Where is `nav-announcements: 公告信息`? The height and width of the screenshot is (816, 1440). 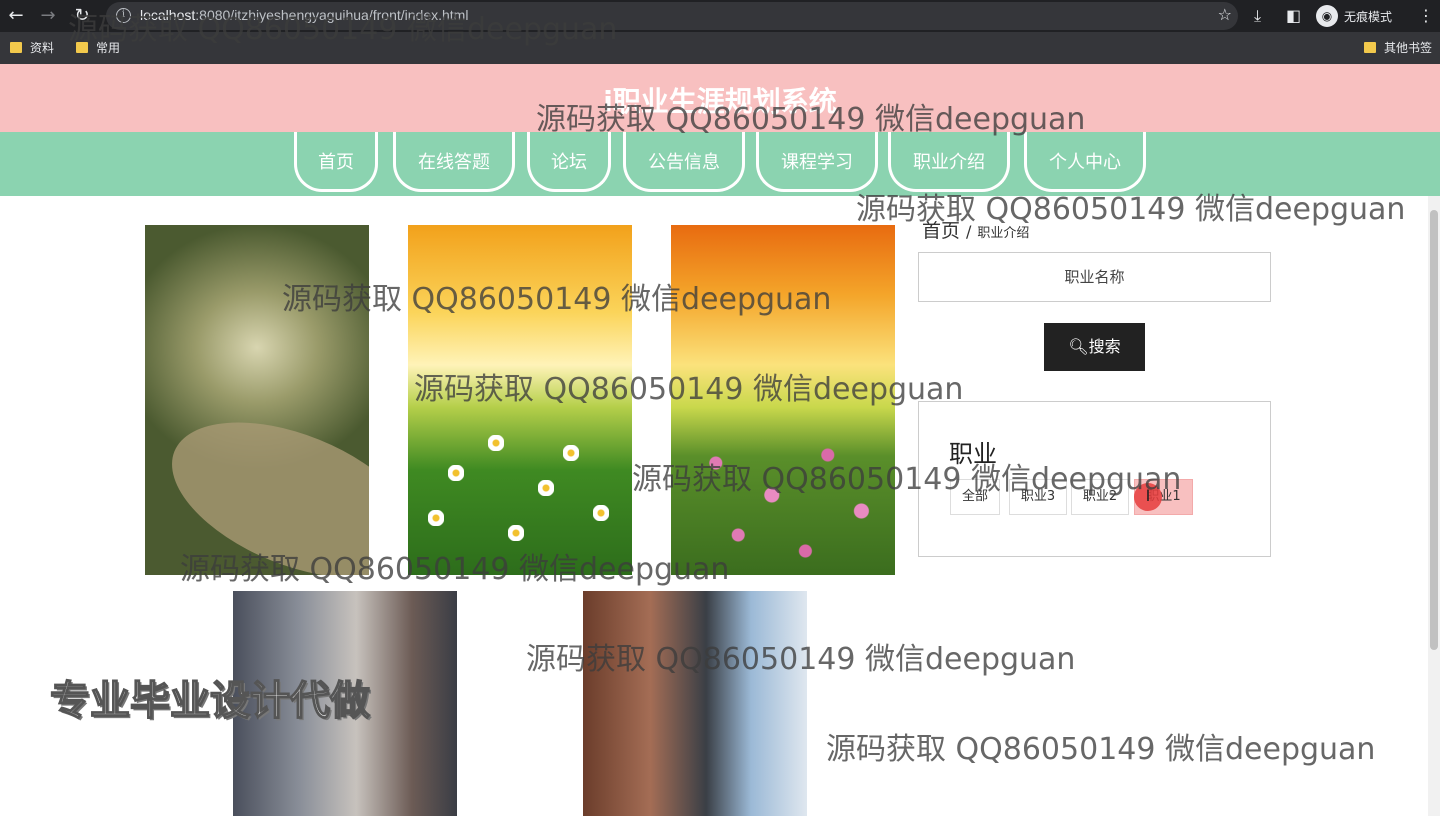
nav-announcements: 公告信息 is located at coordinates (684, 162).